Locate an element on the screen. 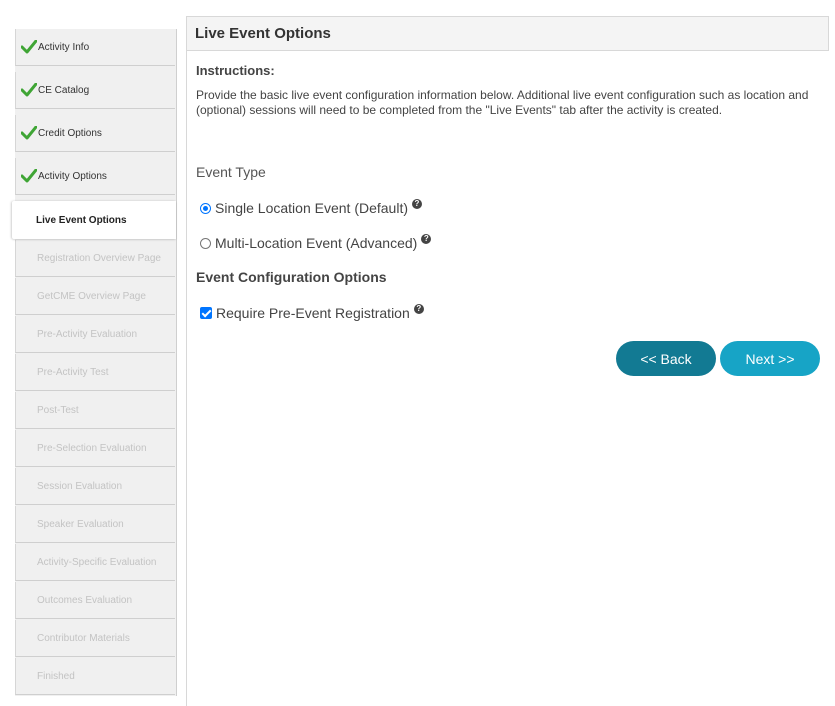  sidebar-item-activity-info: Activity Info is located at coordinates (95, 47).